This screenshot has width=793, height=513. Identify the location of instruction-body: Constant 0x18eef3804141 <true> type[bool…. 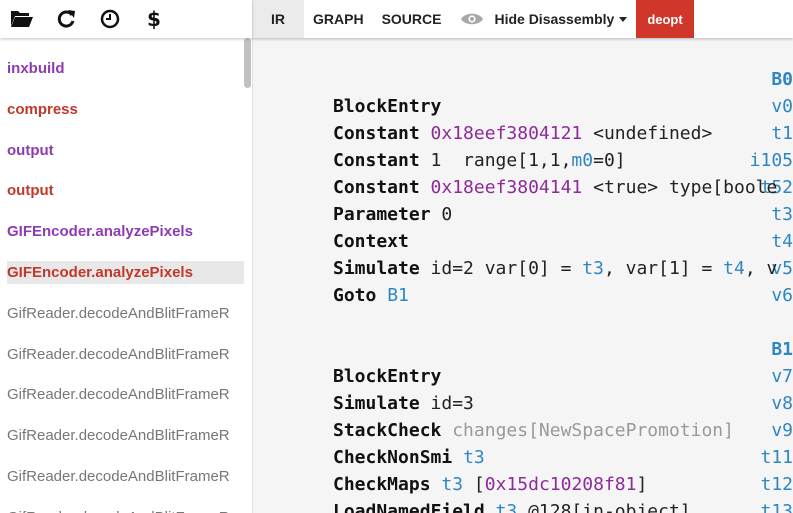
(555, 187).